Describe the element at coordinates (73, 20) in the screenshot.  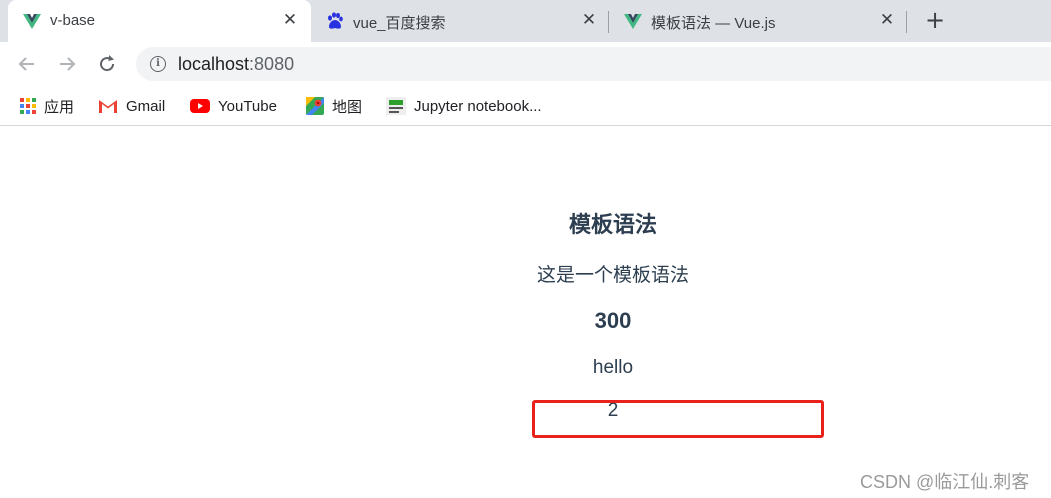
I see `tab-title: v-base` at that location.